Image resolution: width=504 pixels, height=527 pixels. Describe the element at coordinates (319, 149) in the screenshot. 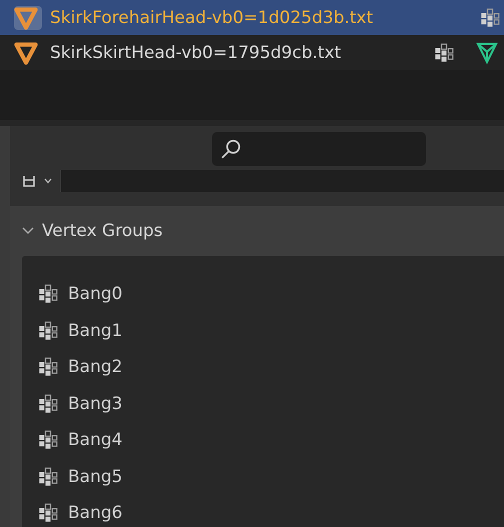

I see `search-field` at that location.